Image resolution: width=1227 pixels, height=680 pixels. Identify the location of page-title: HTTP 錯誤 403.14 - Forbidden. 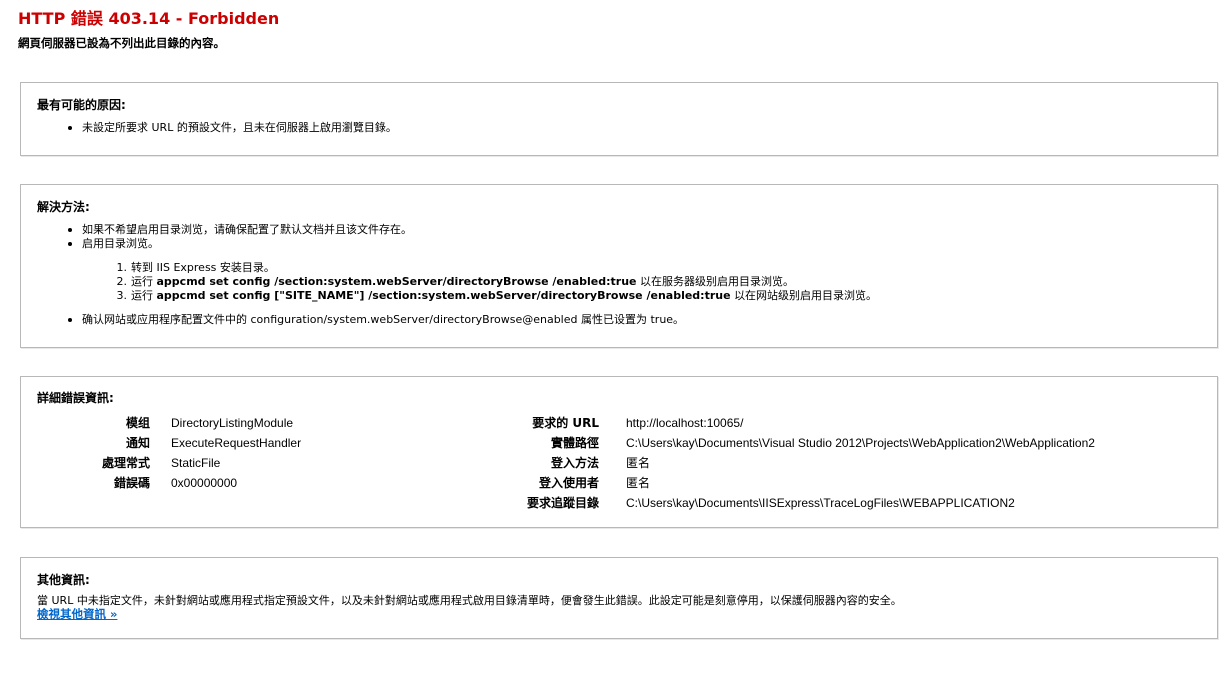
(149, 18).